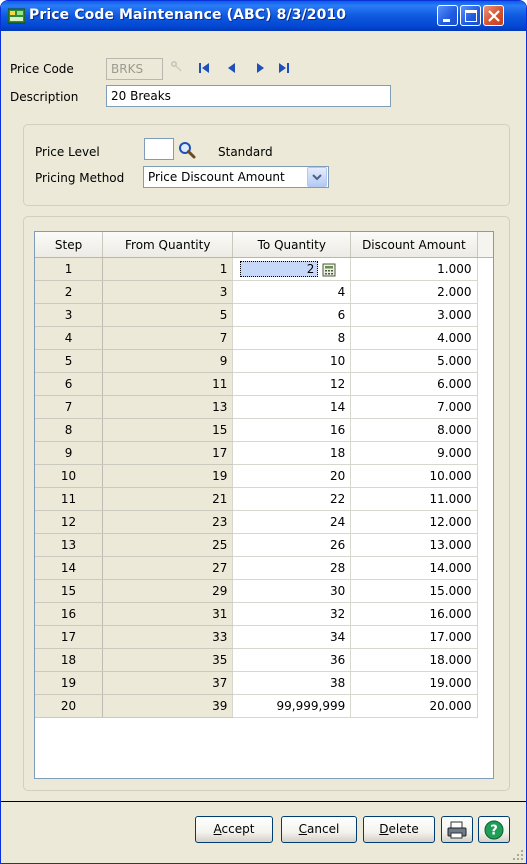 This screenshot has height=864, width=527. I want to click on cell-to-quantity: 34, so click(292, 637).